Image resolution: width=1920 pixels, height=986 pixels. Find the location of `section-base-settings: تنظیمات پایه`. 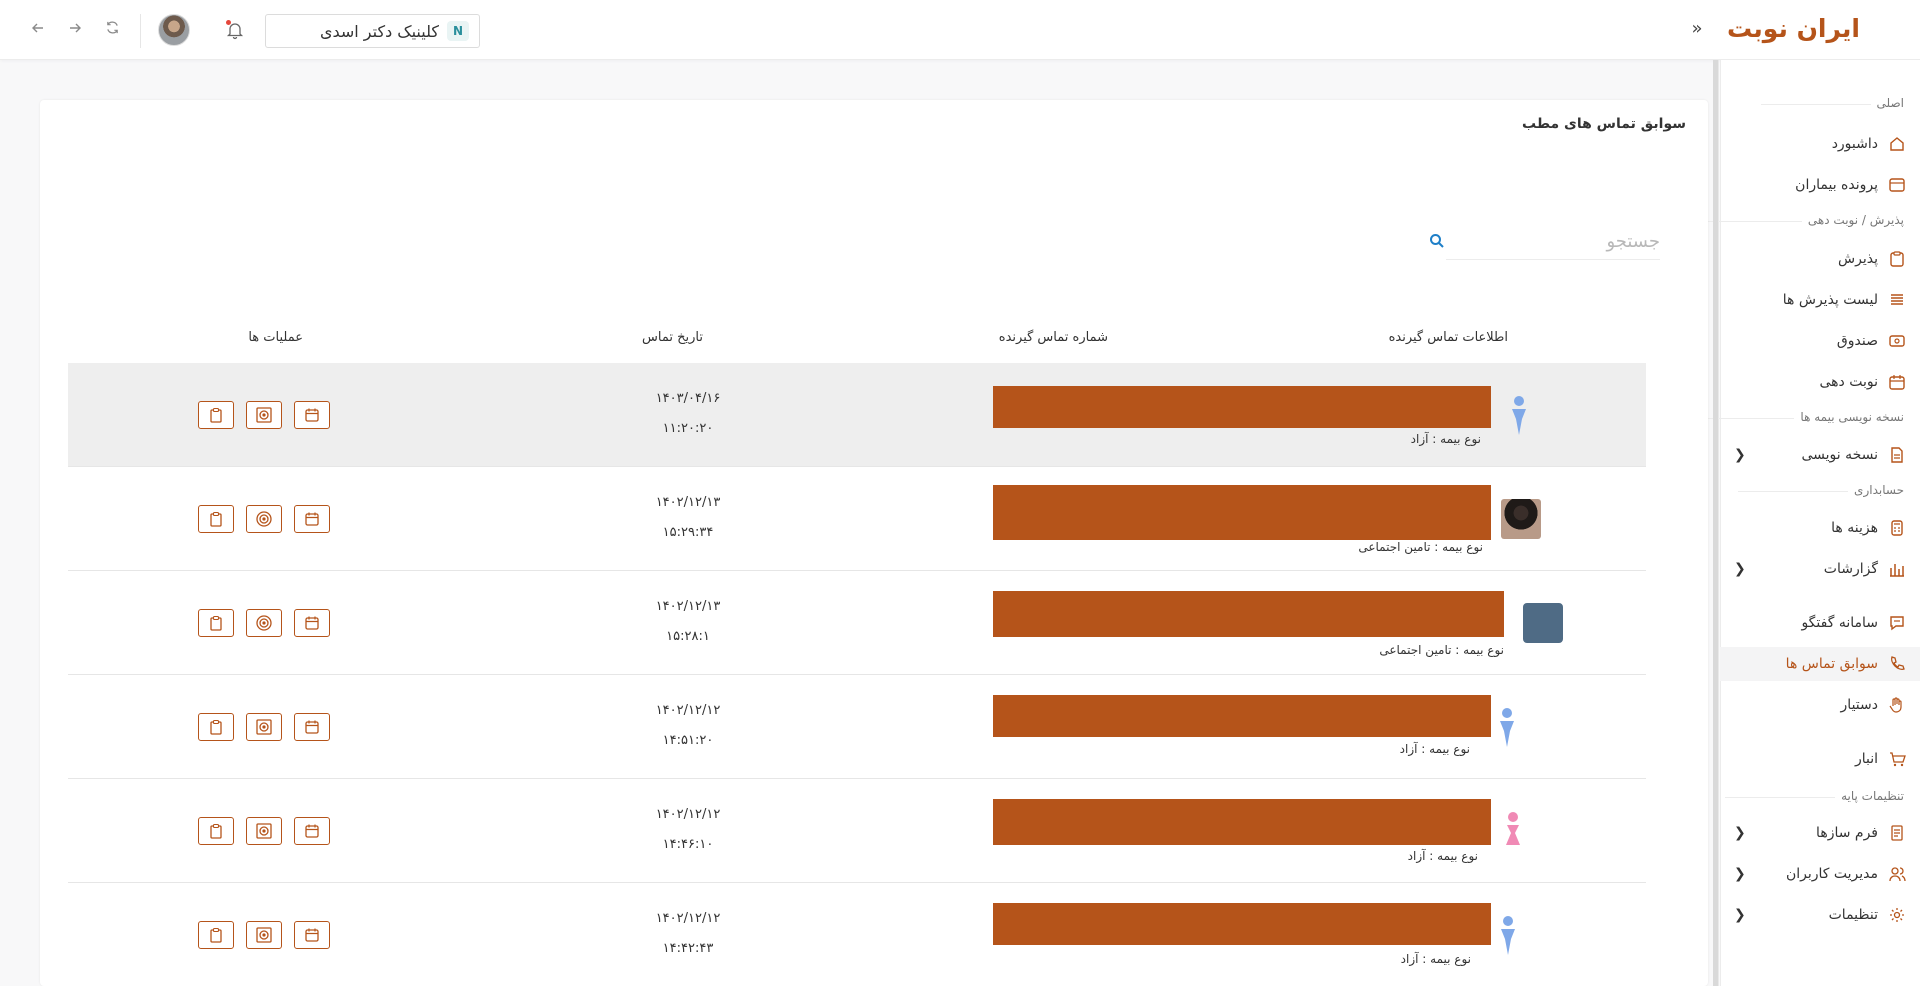

section-base-settings: تنظیمات پایه is located at coordinates (1814, 796).